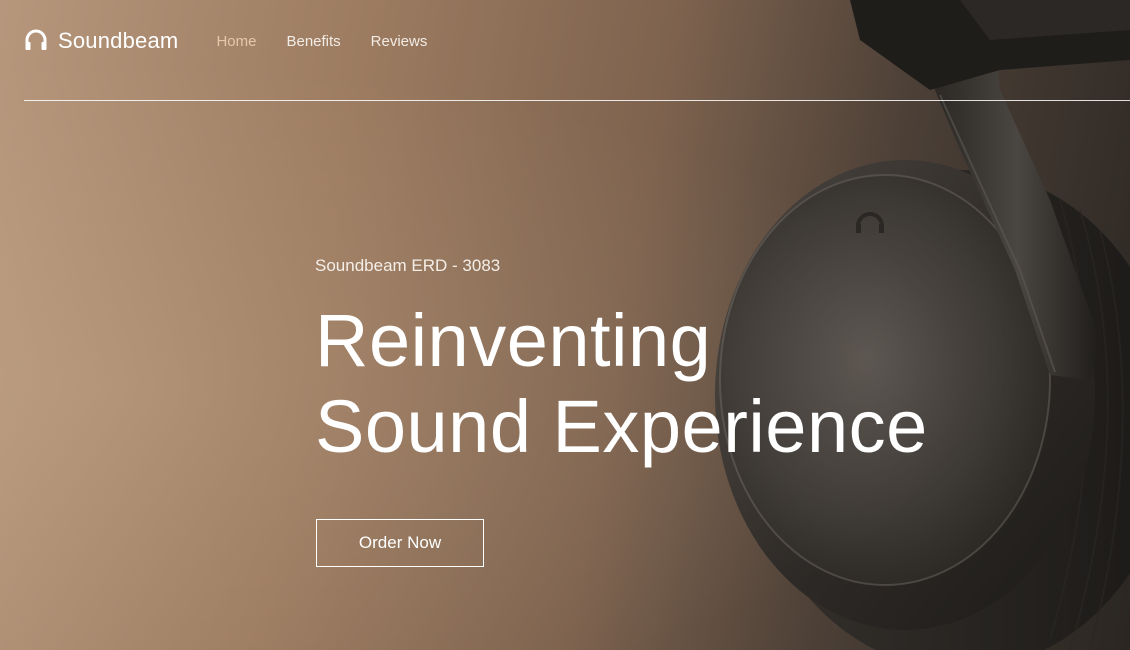 This screenshot has width=1130, height=650. Describe the element at coordinates (399, 41) in the screenshot. I see `nav-item-reviews: Reviews` at that location.